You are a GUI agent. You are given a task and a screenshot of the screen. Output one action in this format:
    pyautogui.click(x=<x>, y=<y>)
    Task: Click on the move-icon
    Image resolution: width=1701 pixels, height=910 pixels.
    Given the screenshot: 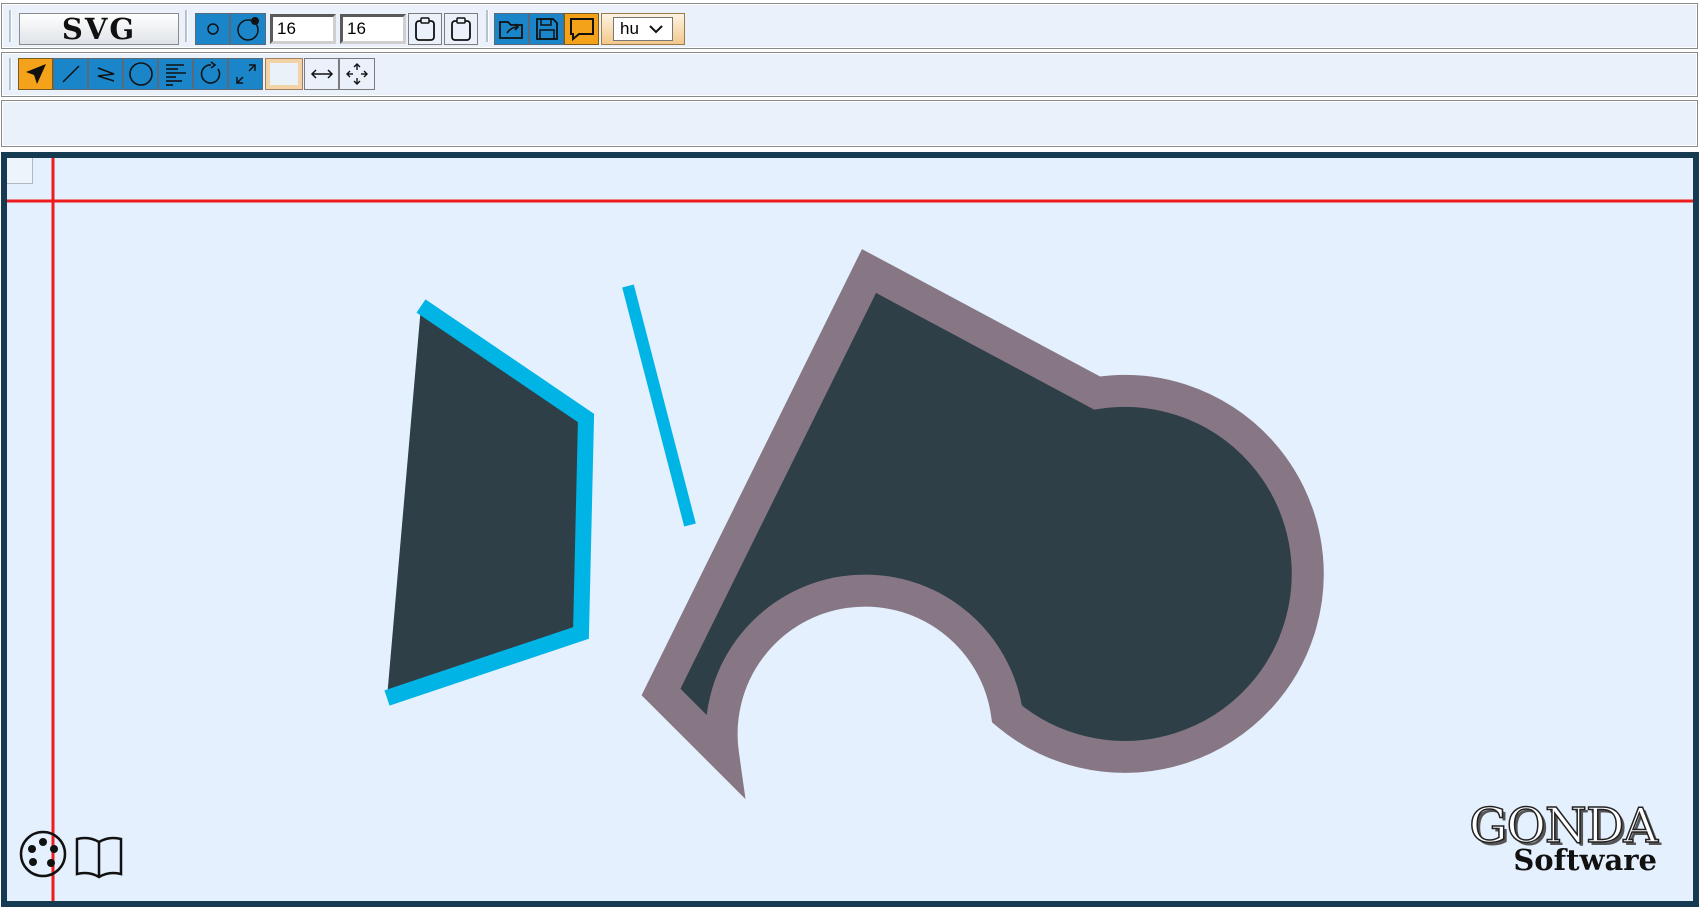 What is the action you would take?
    pyautogui.click(x=357, y=74)
    